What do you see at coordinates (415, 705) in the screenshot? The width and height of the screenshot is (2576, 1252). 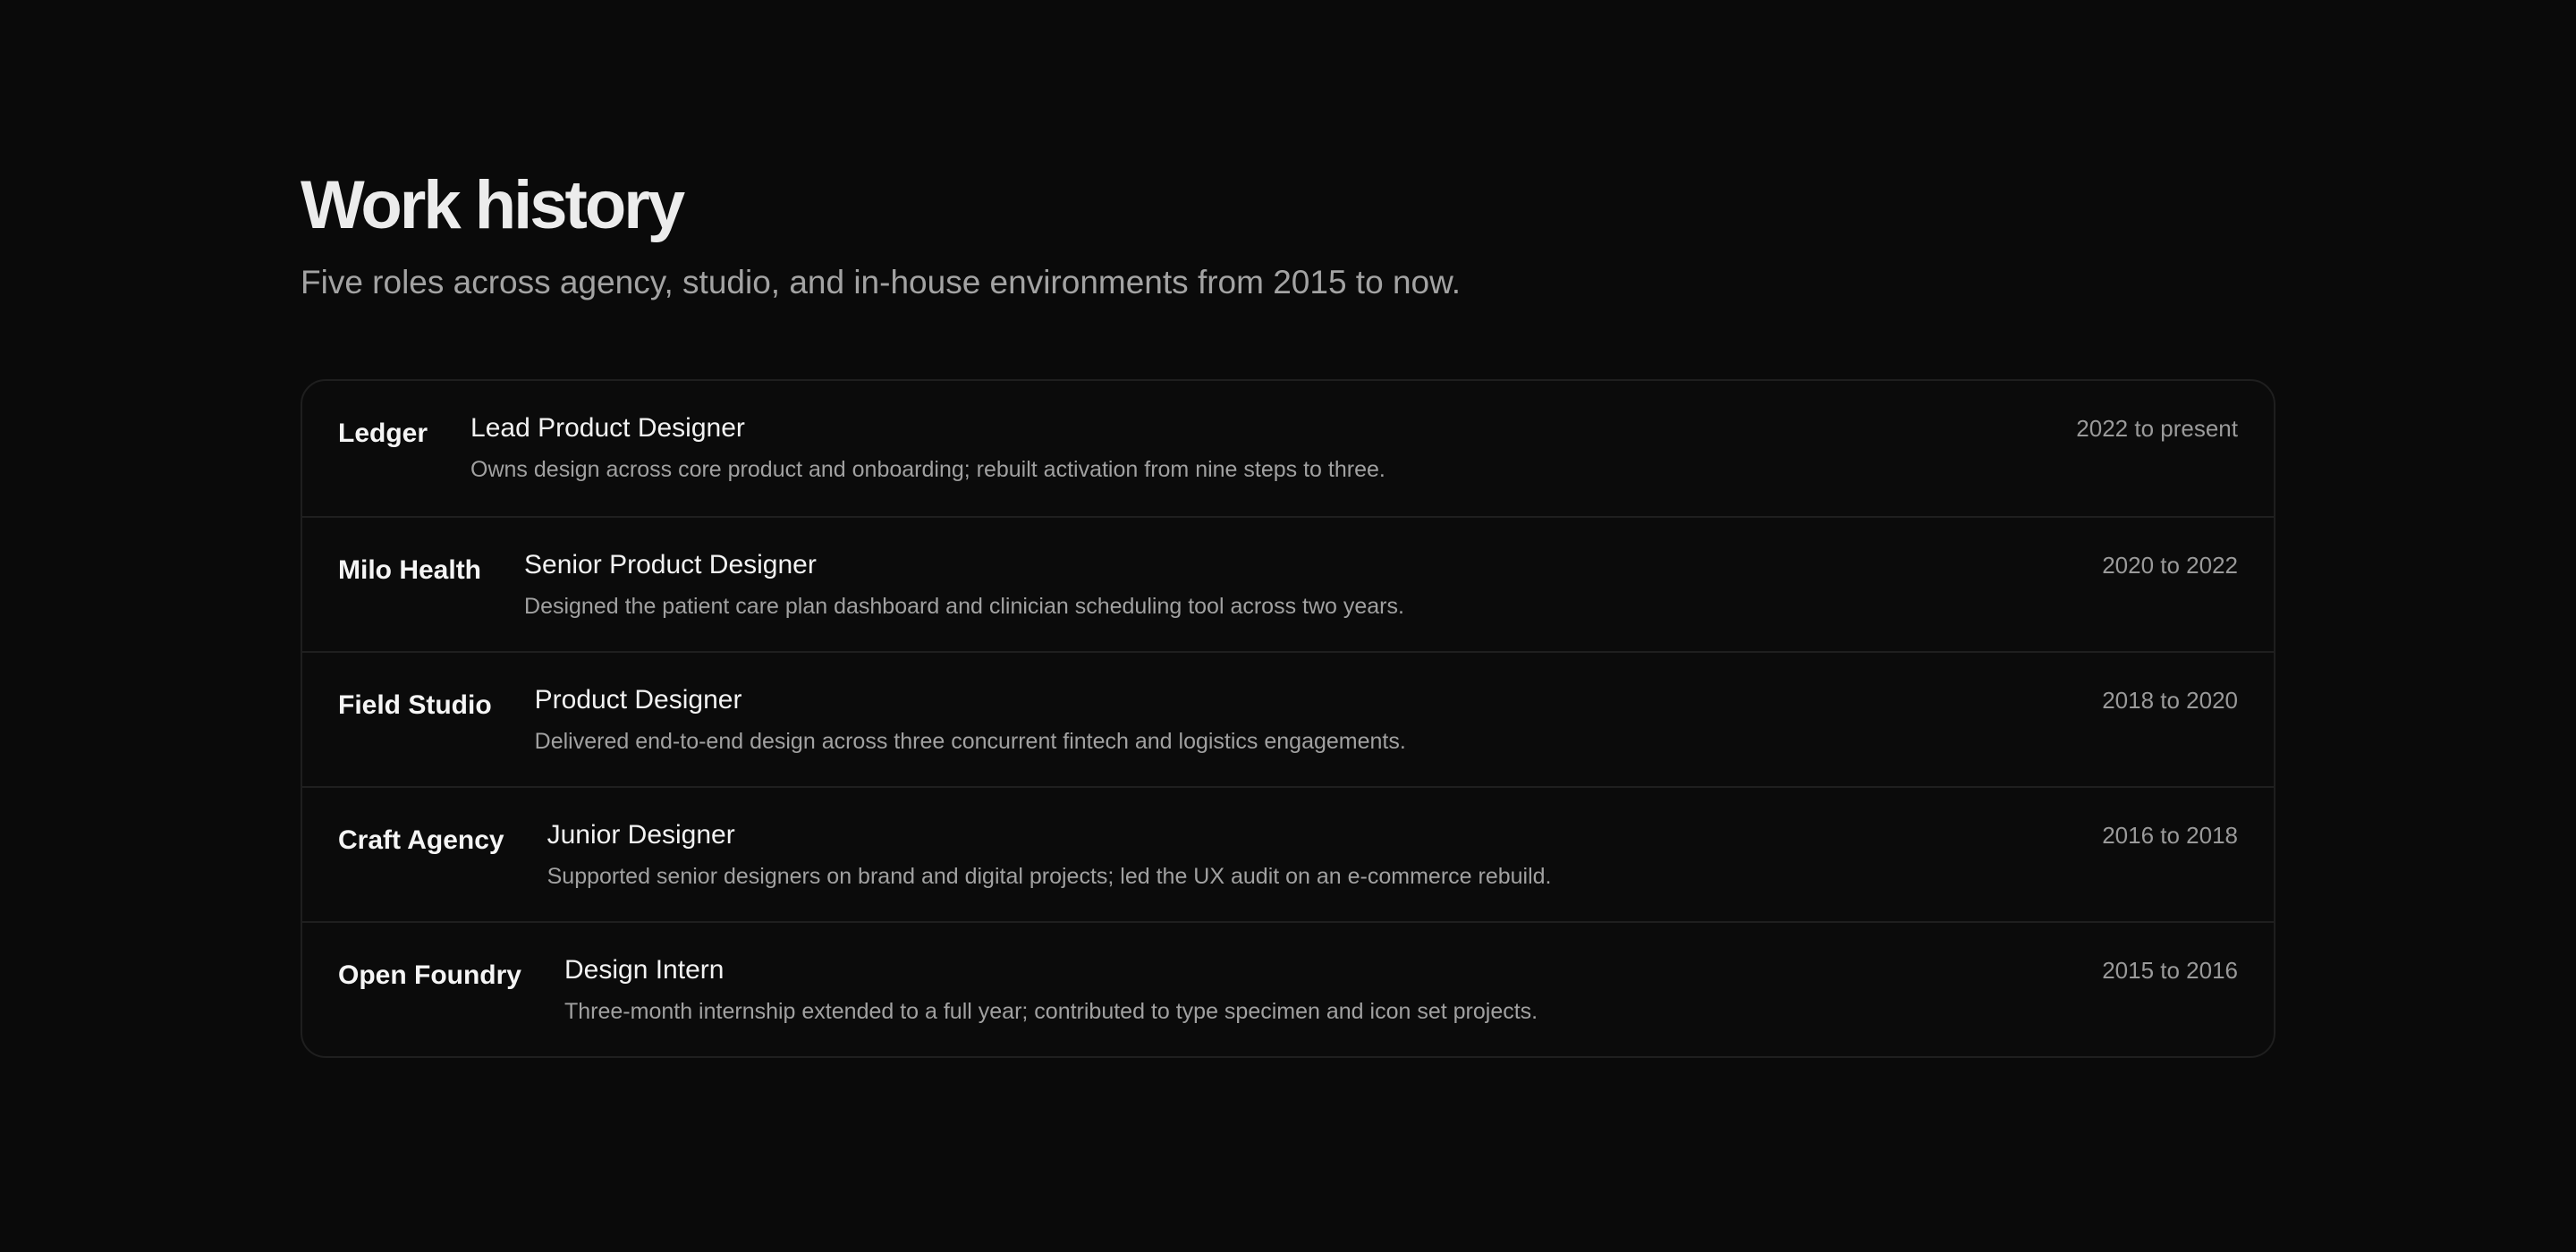 I see `company-name: Field Studio` at bounding box center [415, 705].